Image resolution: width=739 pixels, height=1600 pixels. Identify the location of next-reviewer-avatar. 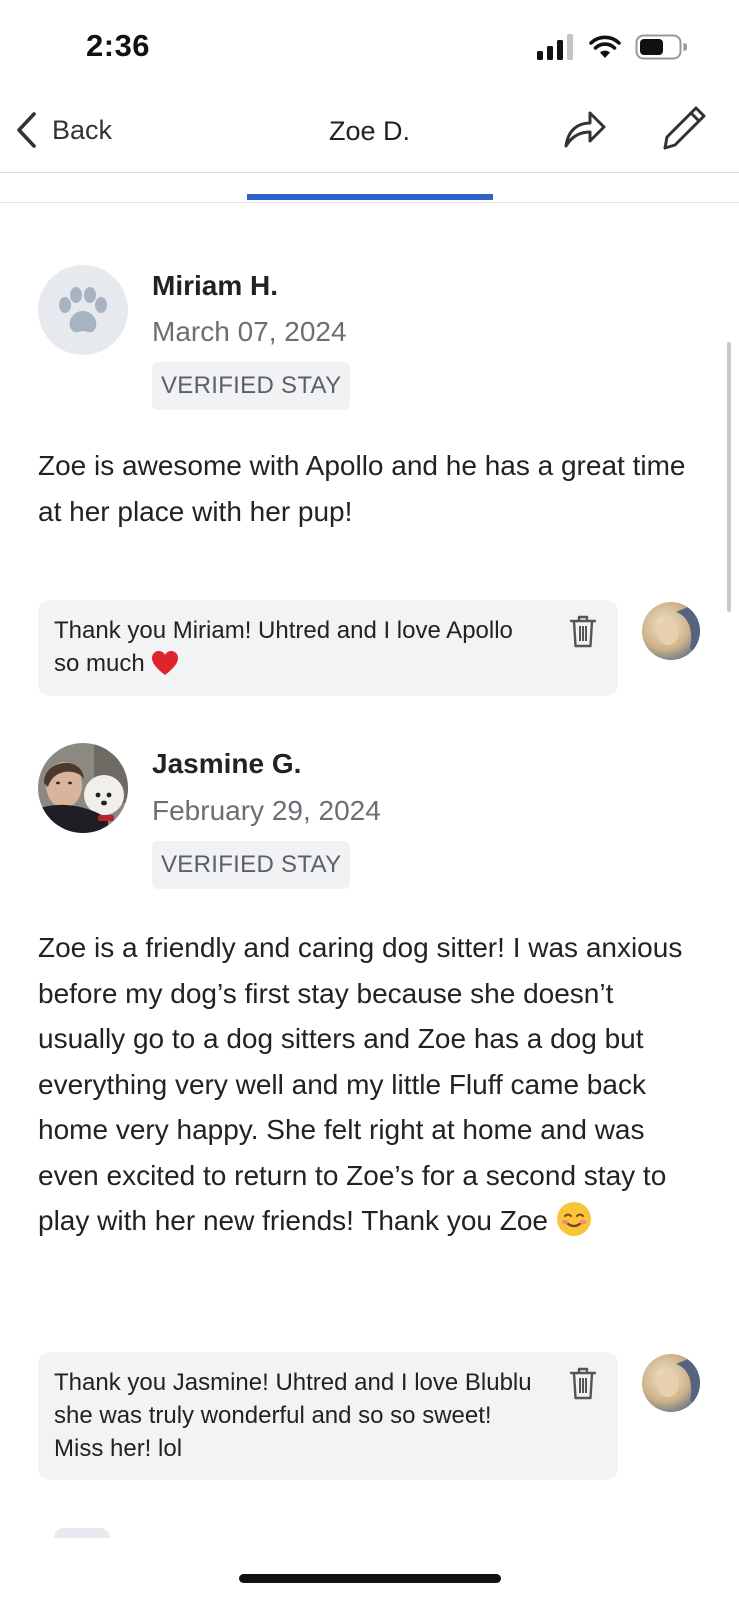
(82, 1533).